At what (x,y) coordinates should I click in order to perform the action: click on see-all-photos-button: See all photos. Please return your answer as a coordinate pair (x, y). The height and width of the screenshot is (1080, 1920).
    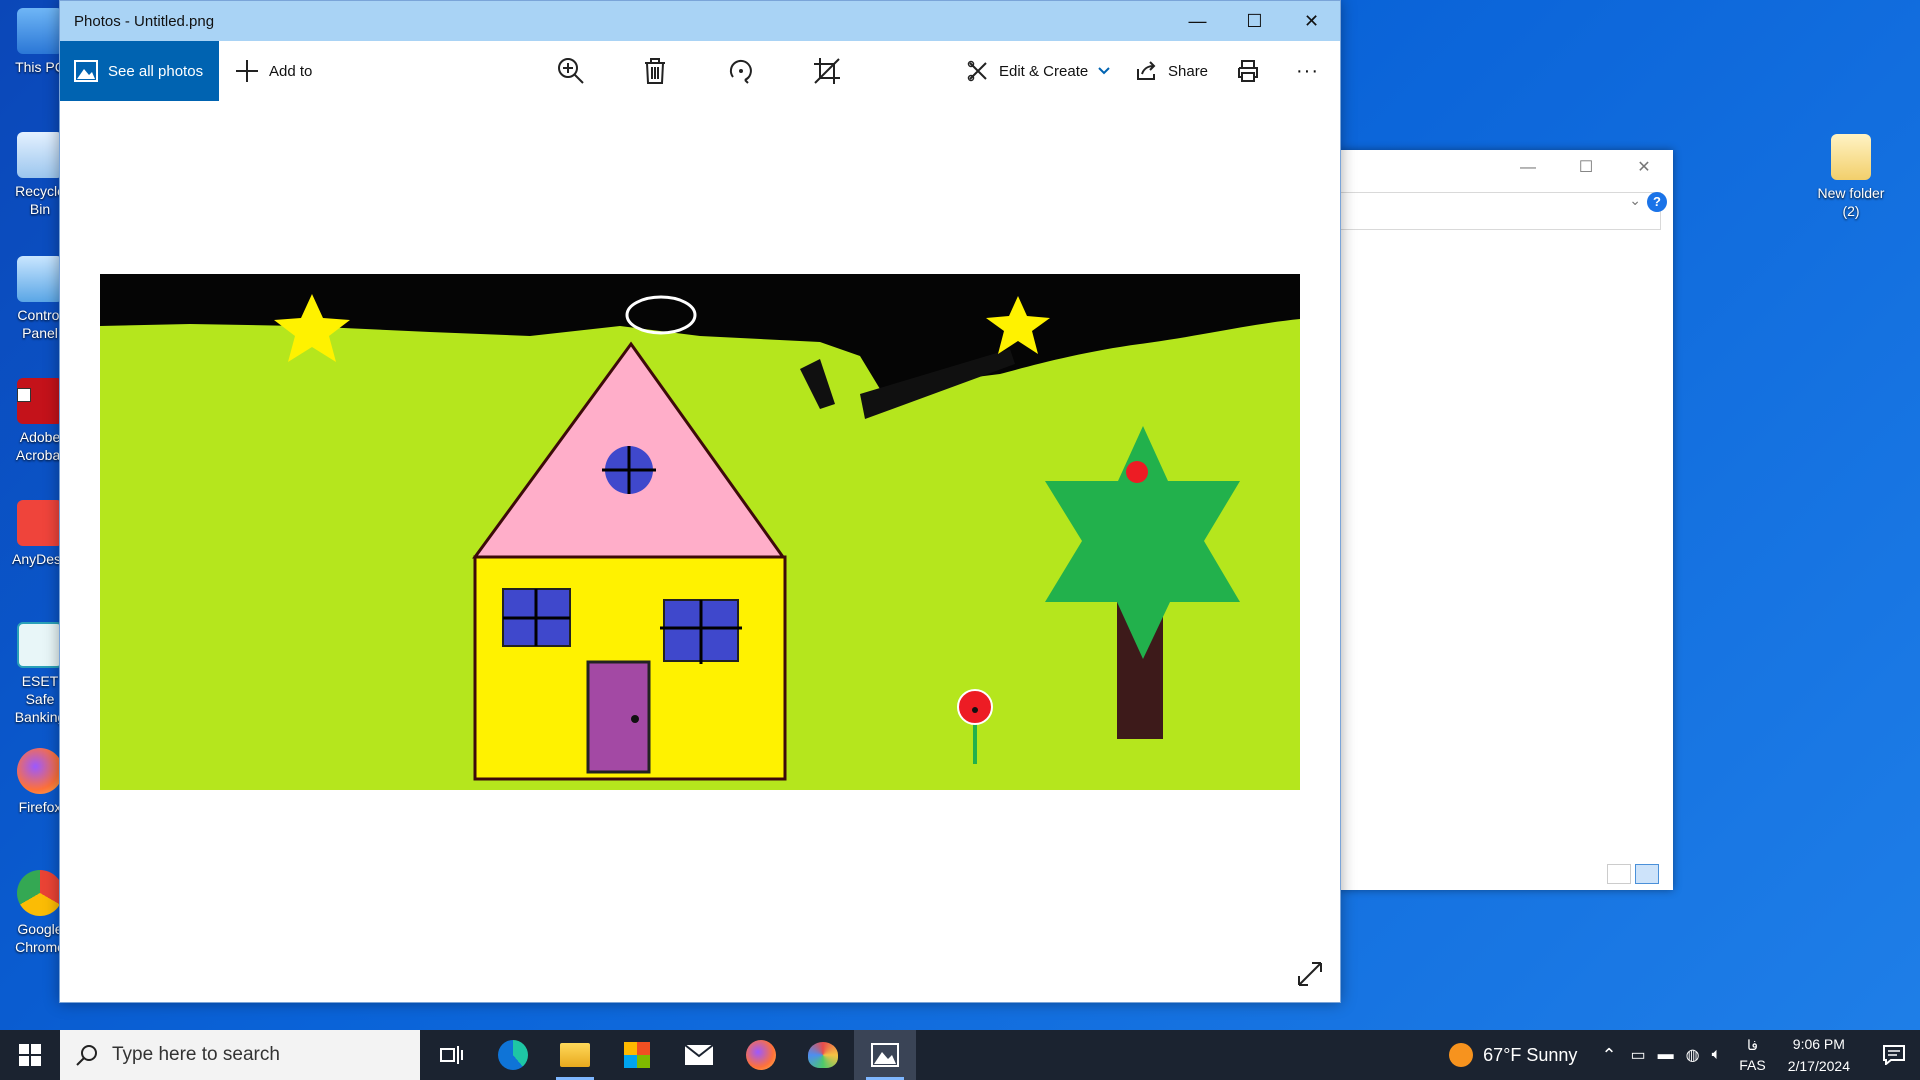
    Looking at the image, I should click on (139, 71).